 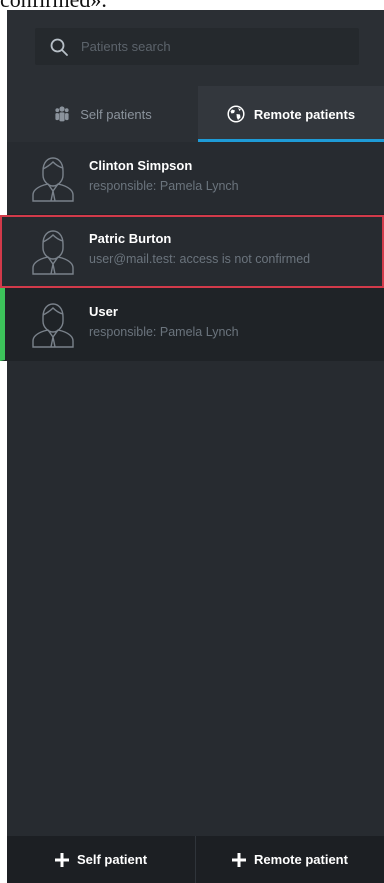 What do you see at coordinates (116, 114) in the screenshot?
I see `tab-self-label: Self patients` at bounding box center [116, 114].